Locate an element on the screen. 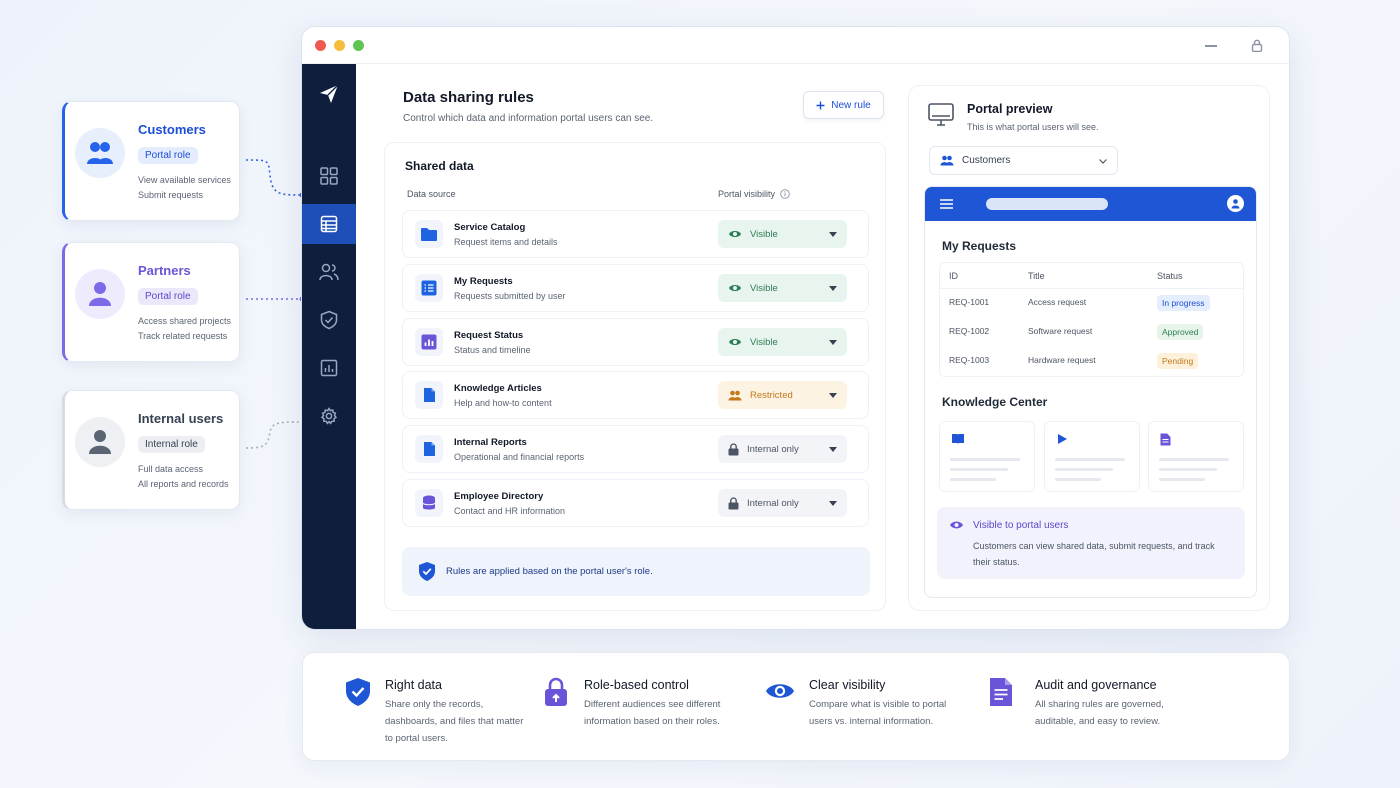  role-title: Internal users is located at coordinates (181, 418).